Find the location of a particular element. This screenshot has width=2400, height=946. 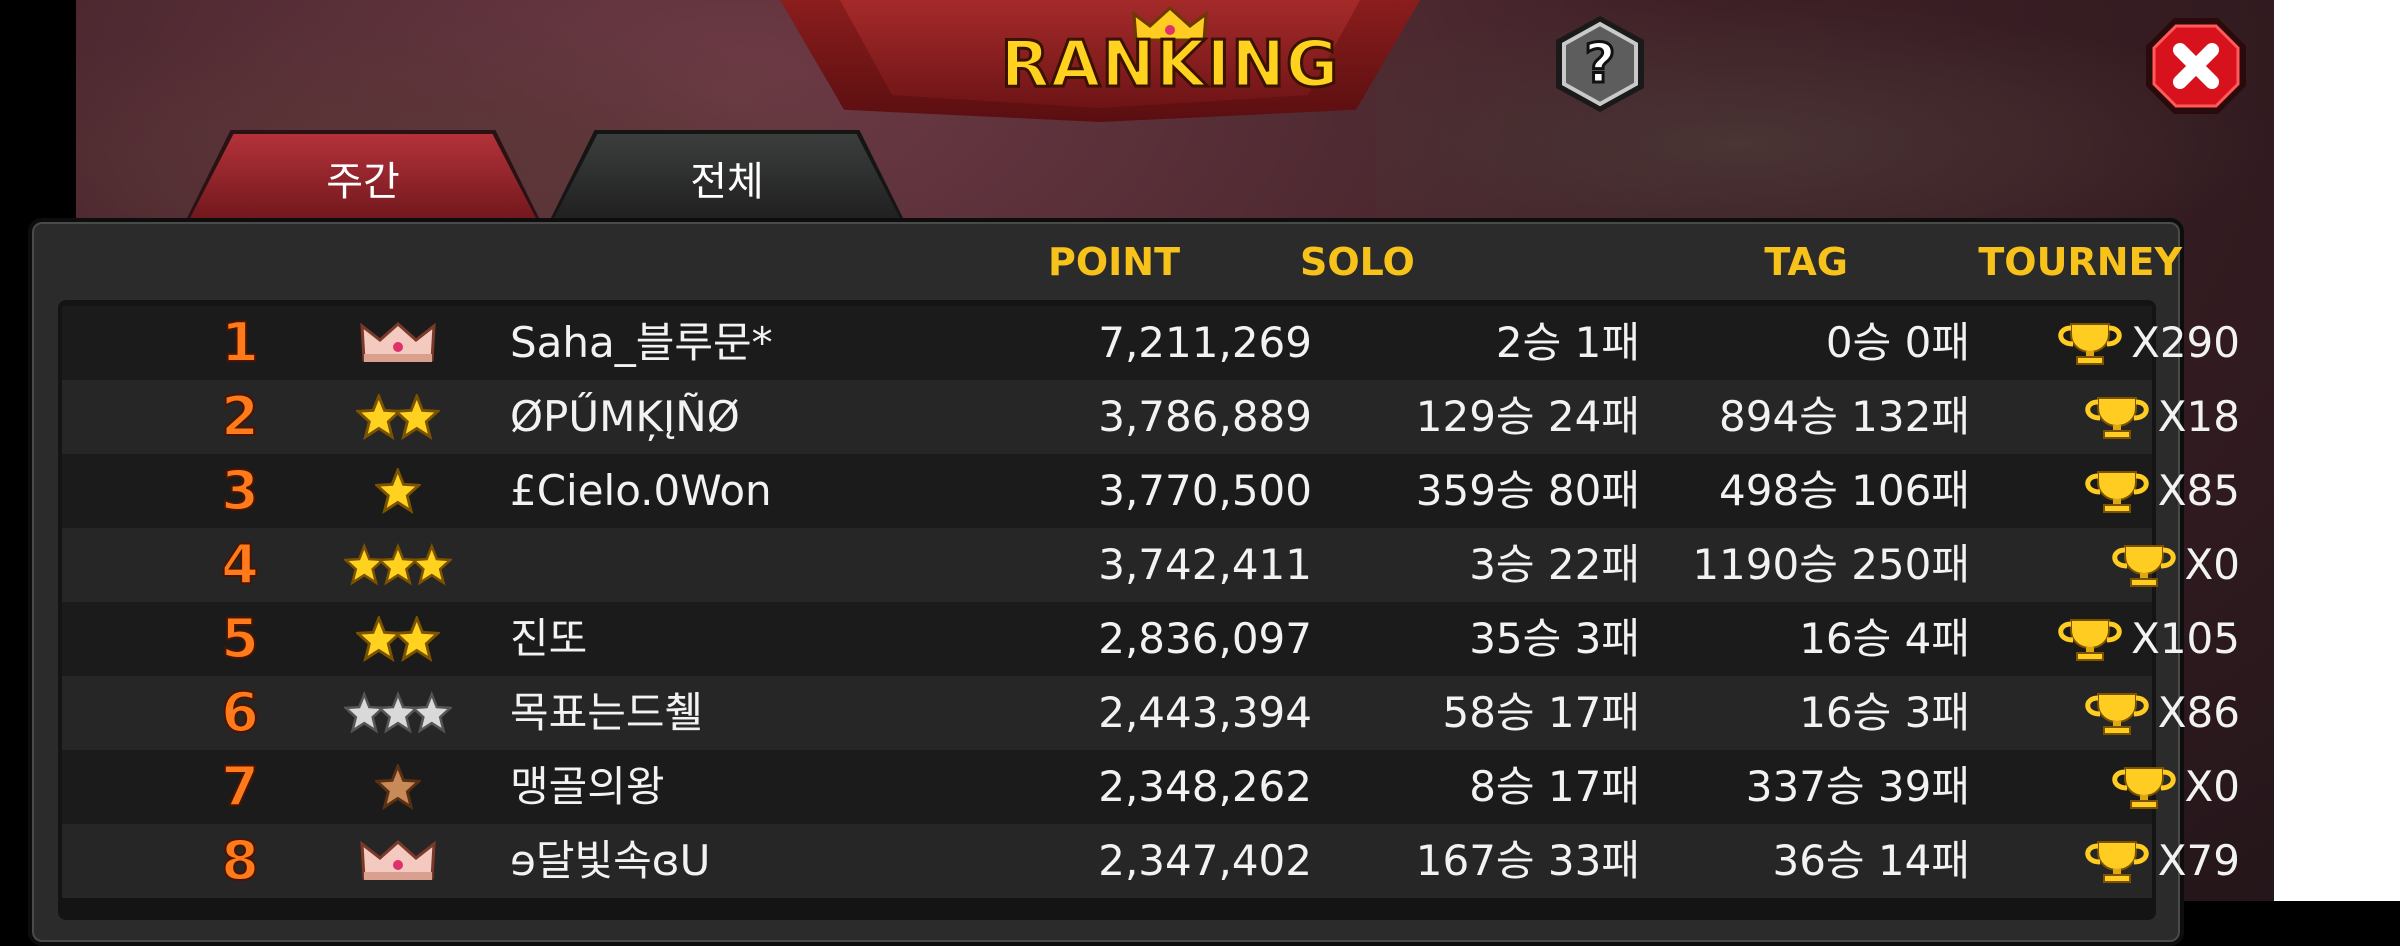

column-header-solo: SOLO is located at coordinates (1357, 262).